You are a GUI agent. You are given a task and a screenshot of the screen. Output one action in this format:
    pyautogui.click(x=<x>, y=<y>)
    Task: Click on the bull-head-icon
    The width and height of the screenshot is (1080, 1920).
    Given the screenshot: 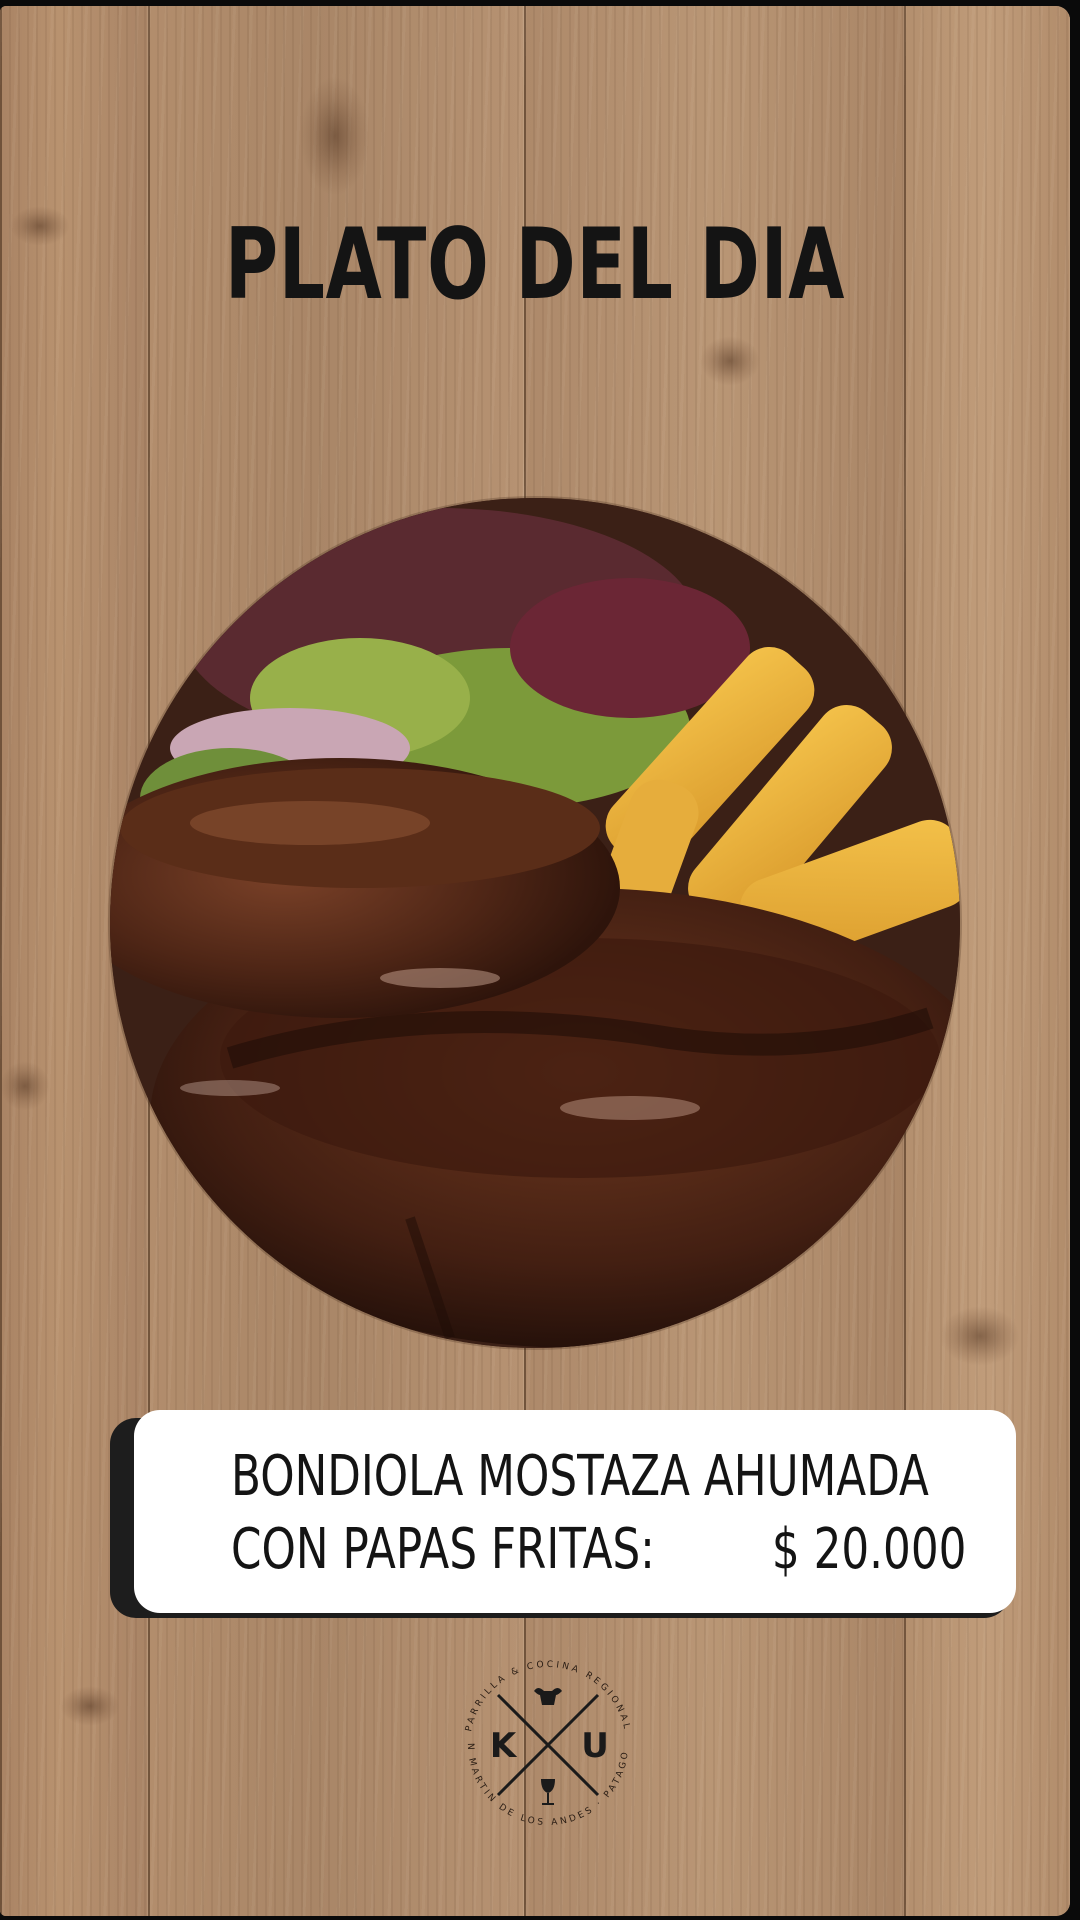 What is the action you would take?
    pyautogui.click(x=548, y=1696)
    